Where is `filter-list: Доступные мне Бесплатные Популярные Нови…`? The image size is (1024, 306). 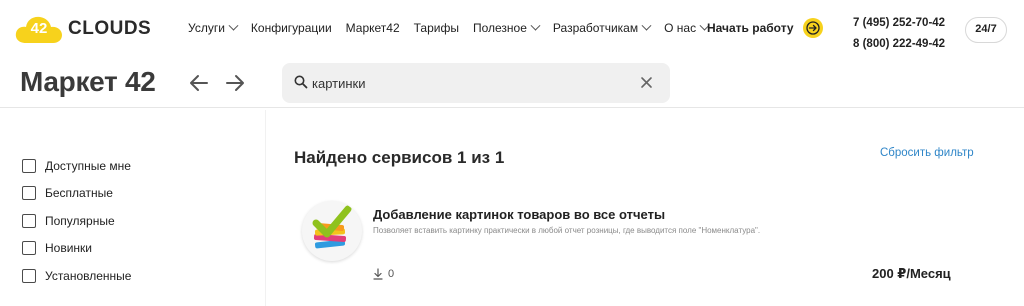
filter-list: Доступные мне Бесплатные Популярные Нови… is located at coordinates (132, 221).